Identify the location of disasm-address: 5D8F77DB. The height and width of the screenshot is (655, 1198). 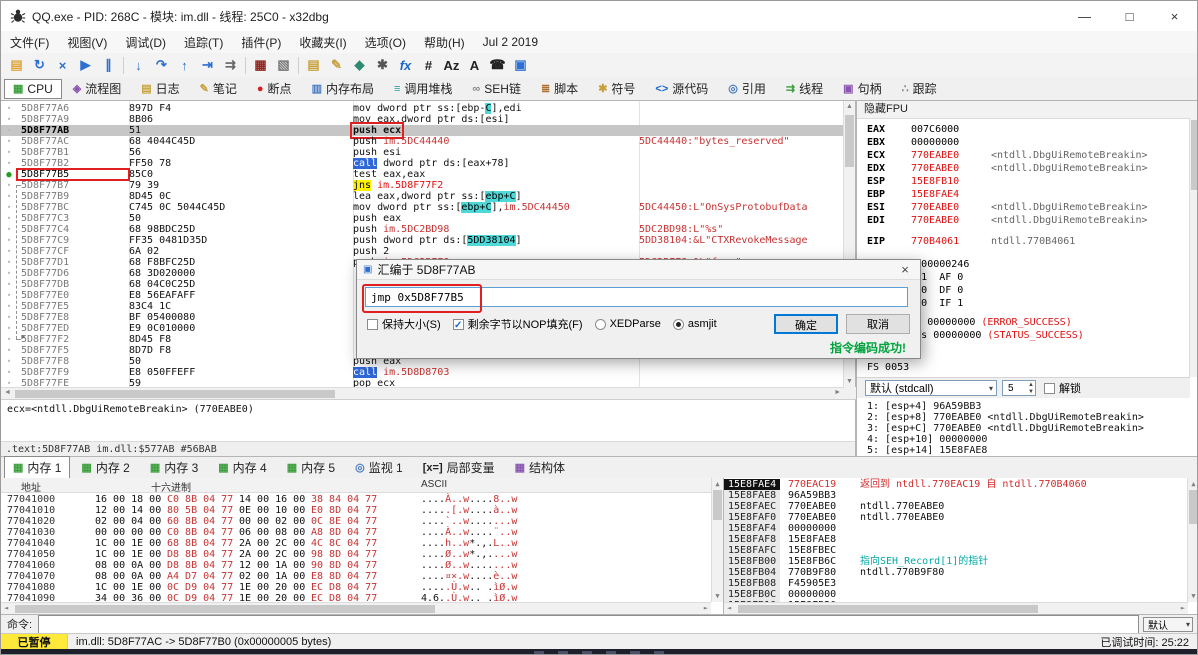
(73, 284).